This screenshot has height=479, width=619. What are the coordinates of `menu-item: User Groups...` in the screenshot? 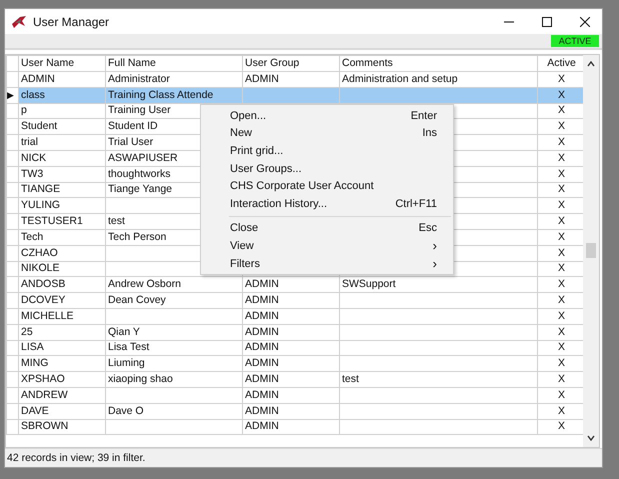 It's located at (327, 169).